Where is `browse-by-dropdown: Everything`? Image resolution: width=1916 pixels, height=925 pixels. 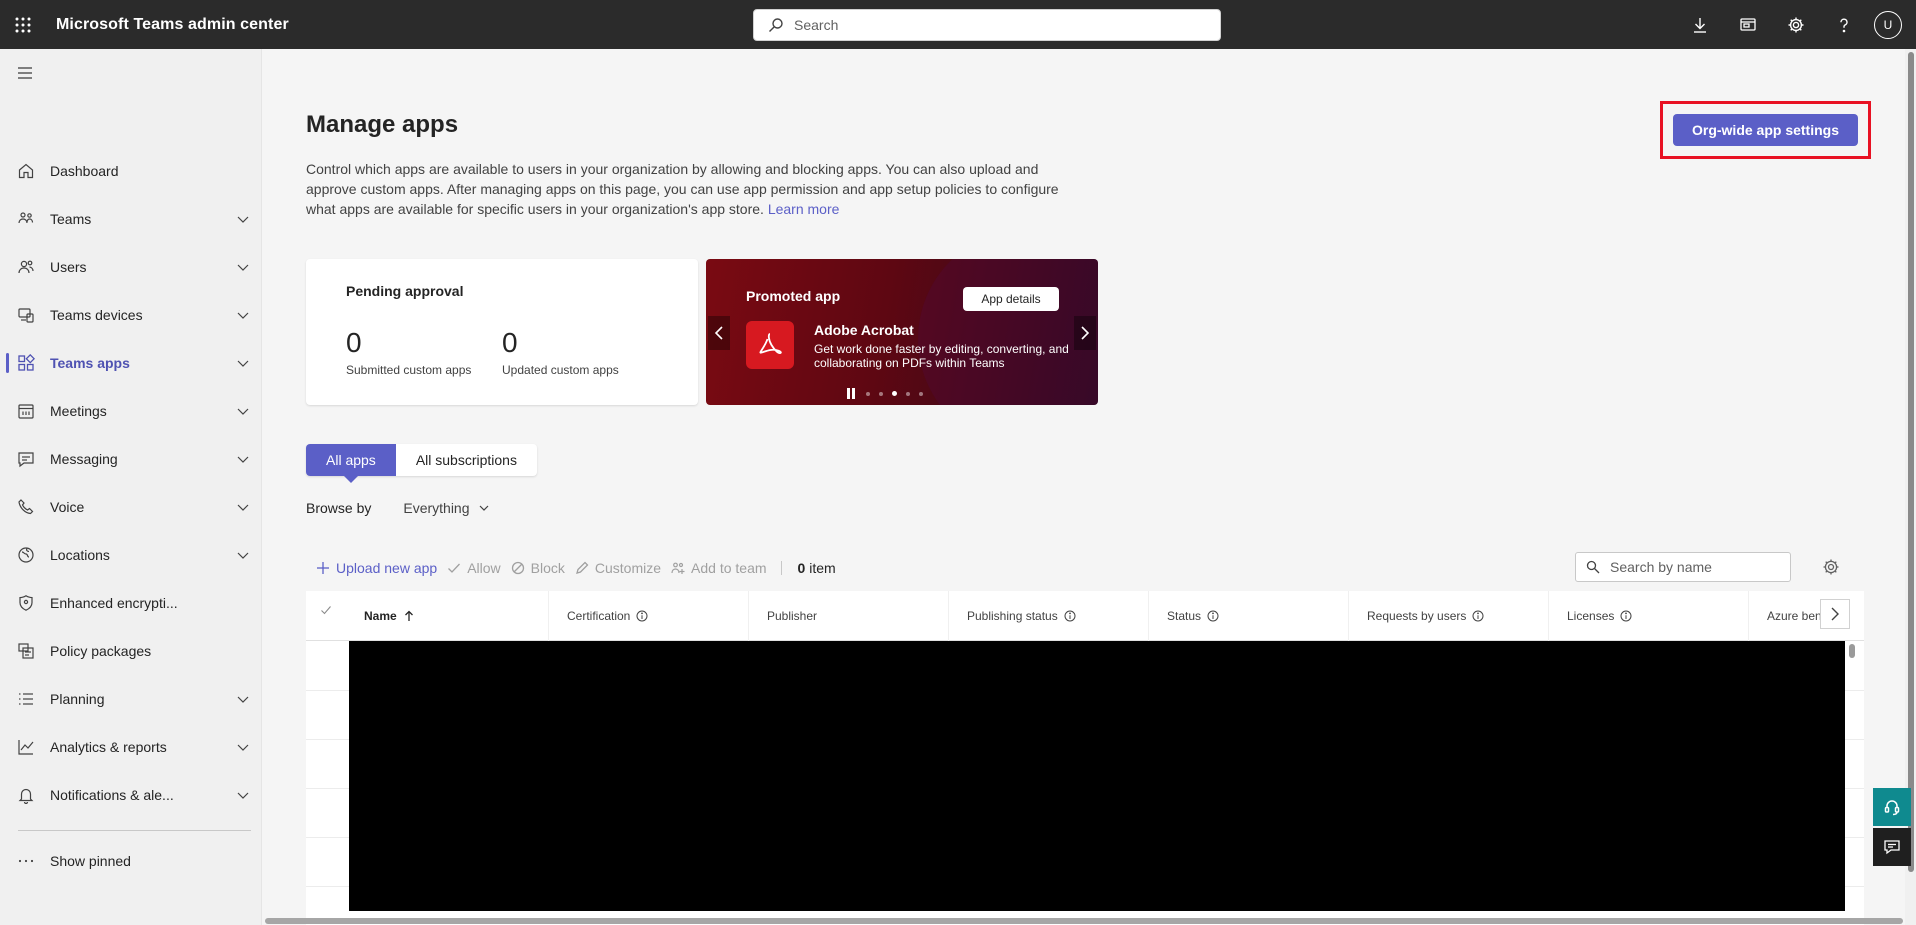
browse-by-dropdown: Everything is located at coordinates (446, 508).